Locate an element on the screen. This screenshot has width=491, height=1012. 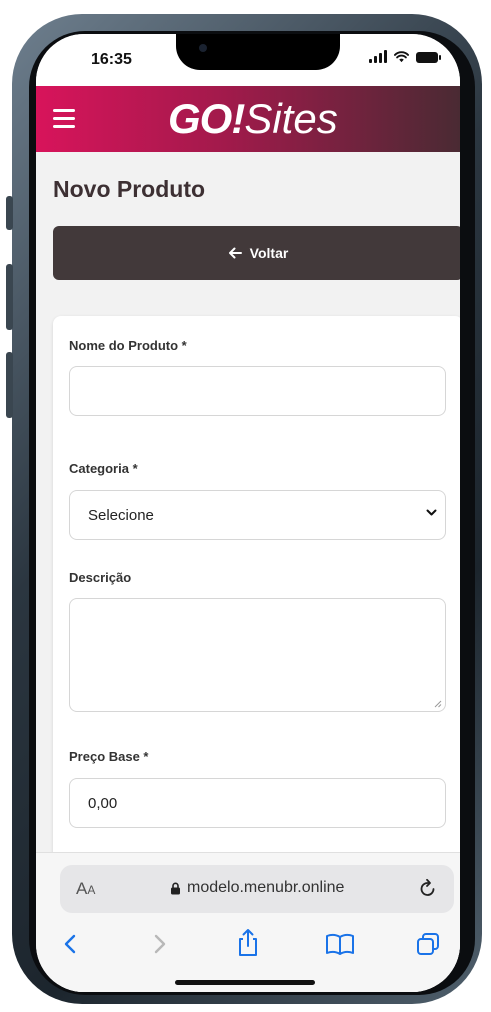
app-header: GO!Sites is located at coordinates (248, 119).